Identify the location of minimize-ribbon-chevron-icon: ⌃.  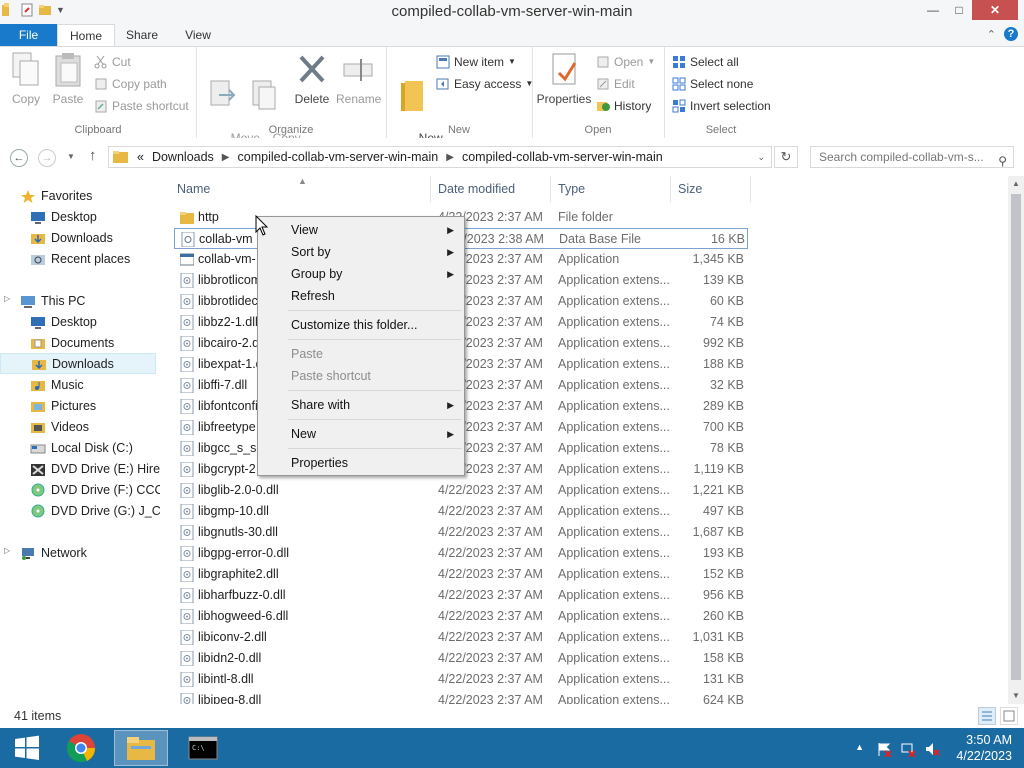
(991, 34).